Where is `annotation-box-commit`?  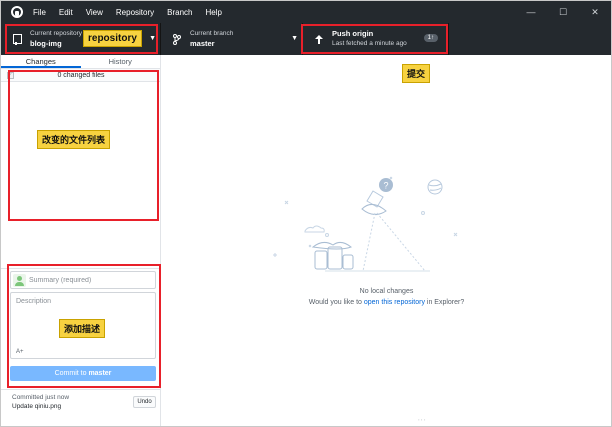 annotation-box-commit is located at coordinates (374, 39).